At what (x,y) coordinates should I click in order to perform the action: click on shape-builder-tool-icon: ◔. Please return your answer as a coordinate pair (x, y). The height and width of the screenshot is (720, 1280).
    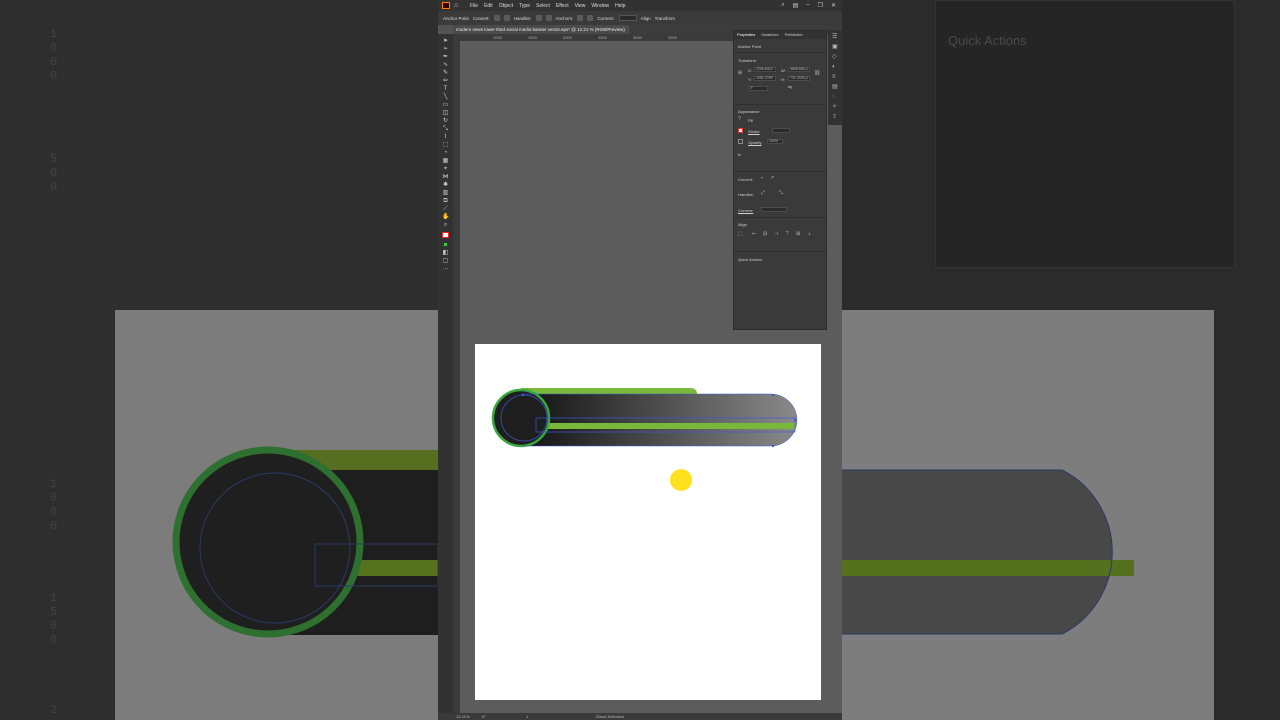
    Looking at the image, I should click on (445, 153).